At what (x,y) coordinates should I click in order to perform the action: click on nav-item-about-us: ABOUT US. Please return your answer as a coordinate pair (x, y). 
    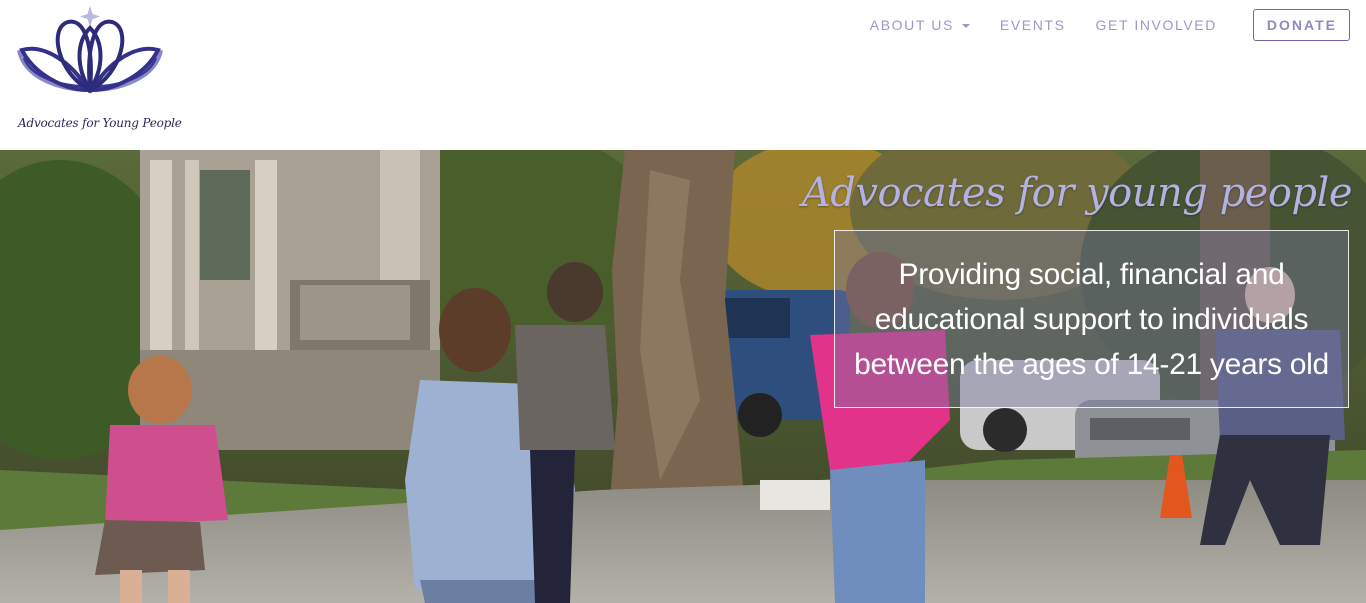
    Looking at the image, I should click on (920, 25).